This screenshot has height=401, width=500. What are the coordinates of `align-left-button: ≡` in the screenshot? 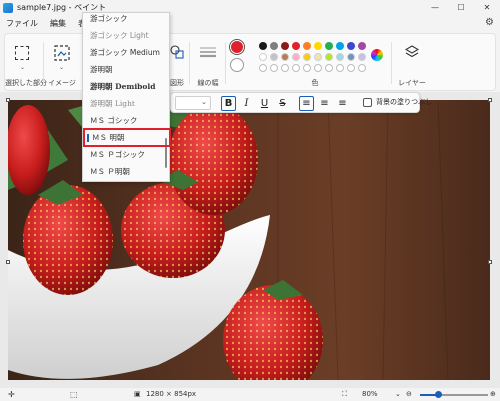 It's located at (306, 103).